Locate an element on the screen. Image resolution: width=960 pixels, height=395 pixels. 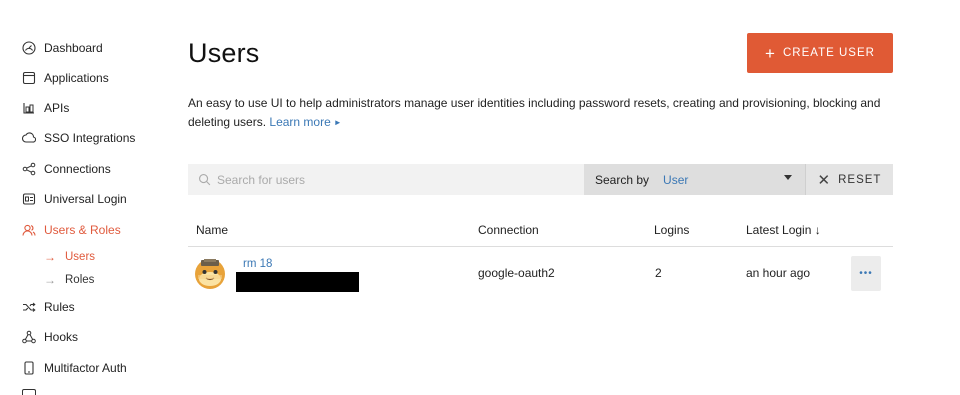
users-icon is located at coordinates (29, 230).